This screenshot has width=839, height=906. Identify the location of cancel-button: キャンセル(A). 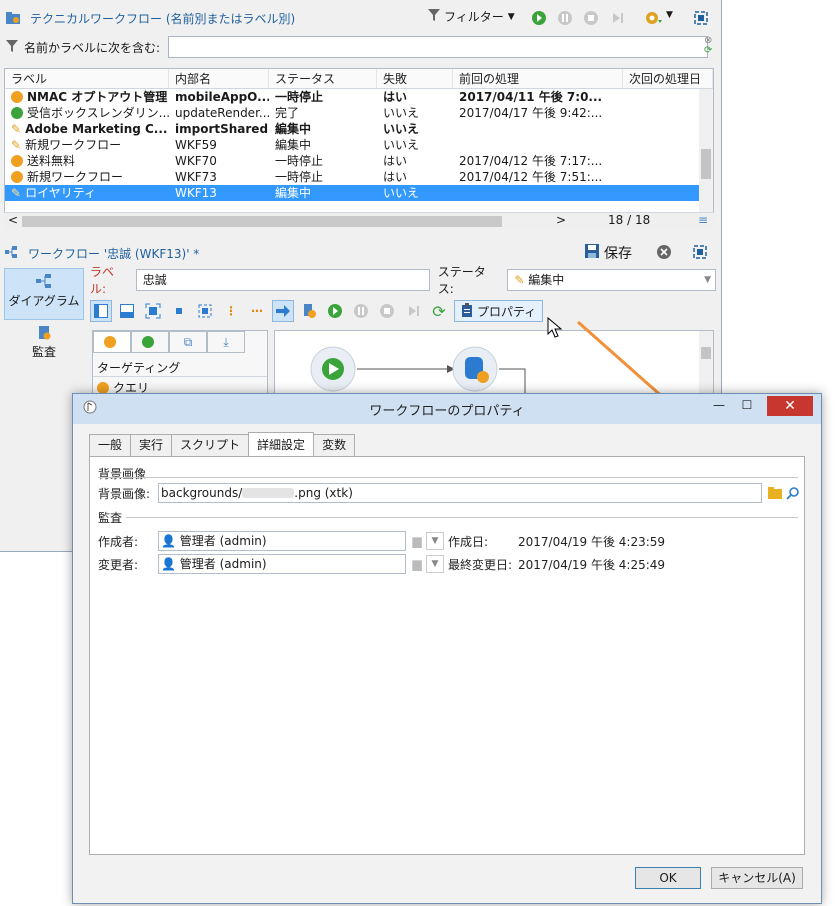
(757, 878).